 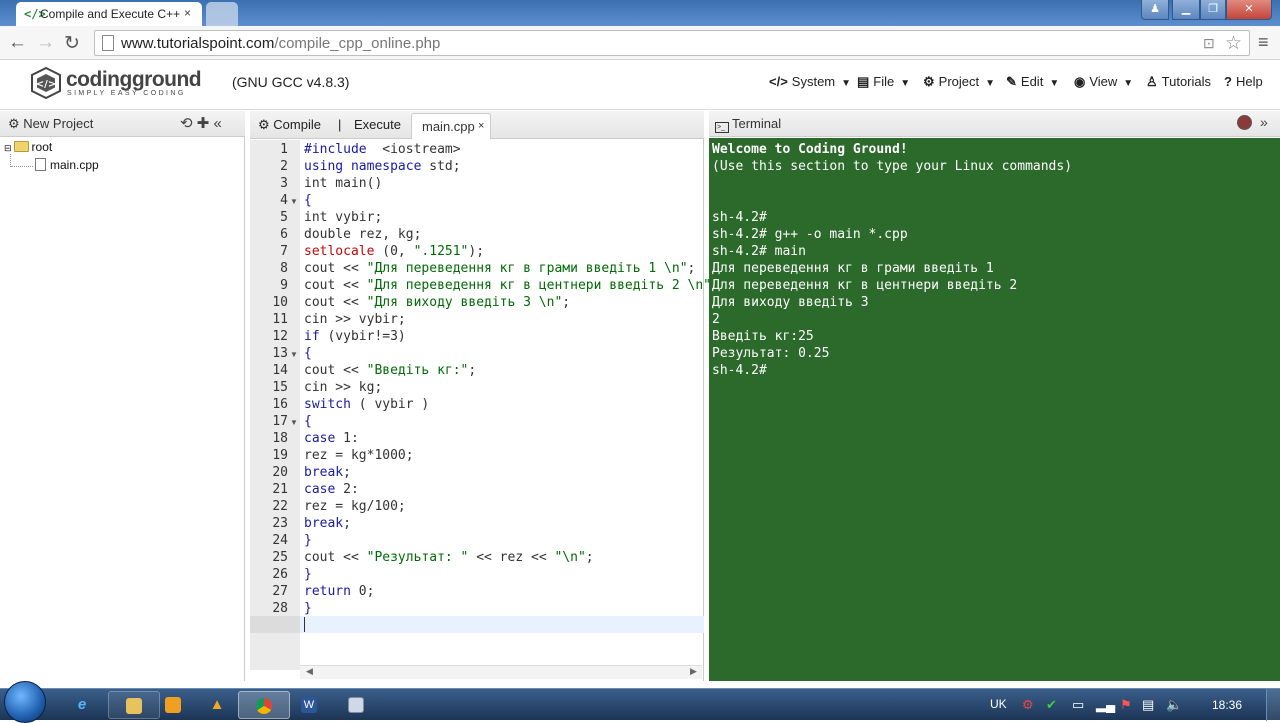 I want to click on editor-toolbar: ⚙ Compile | Execute main.cpp ×, so click(x=477, y=125).